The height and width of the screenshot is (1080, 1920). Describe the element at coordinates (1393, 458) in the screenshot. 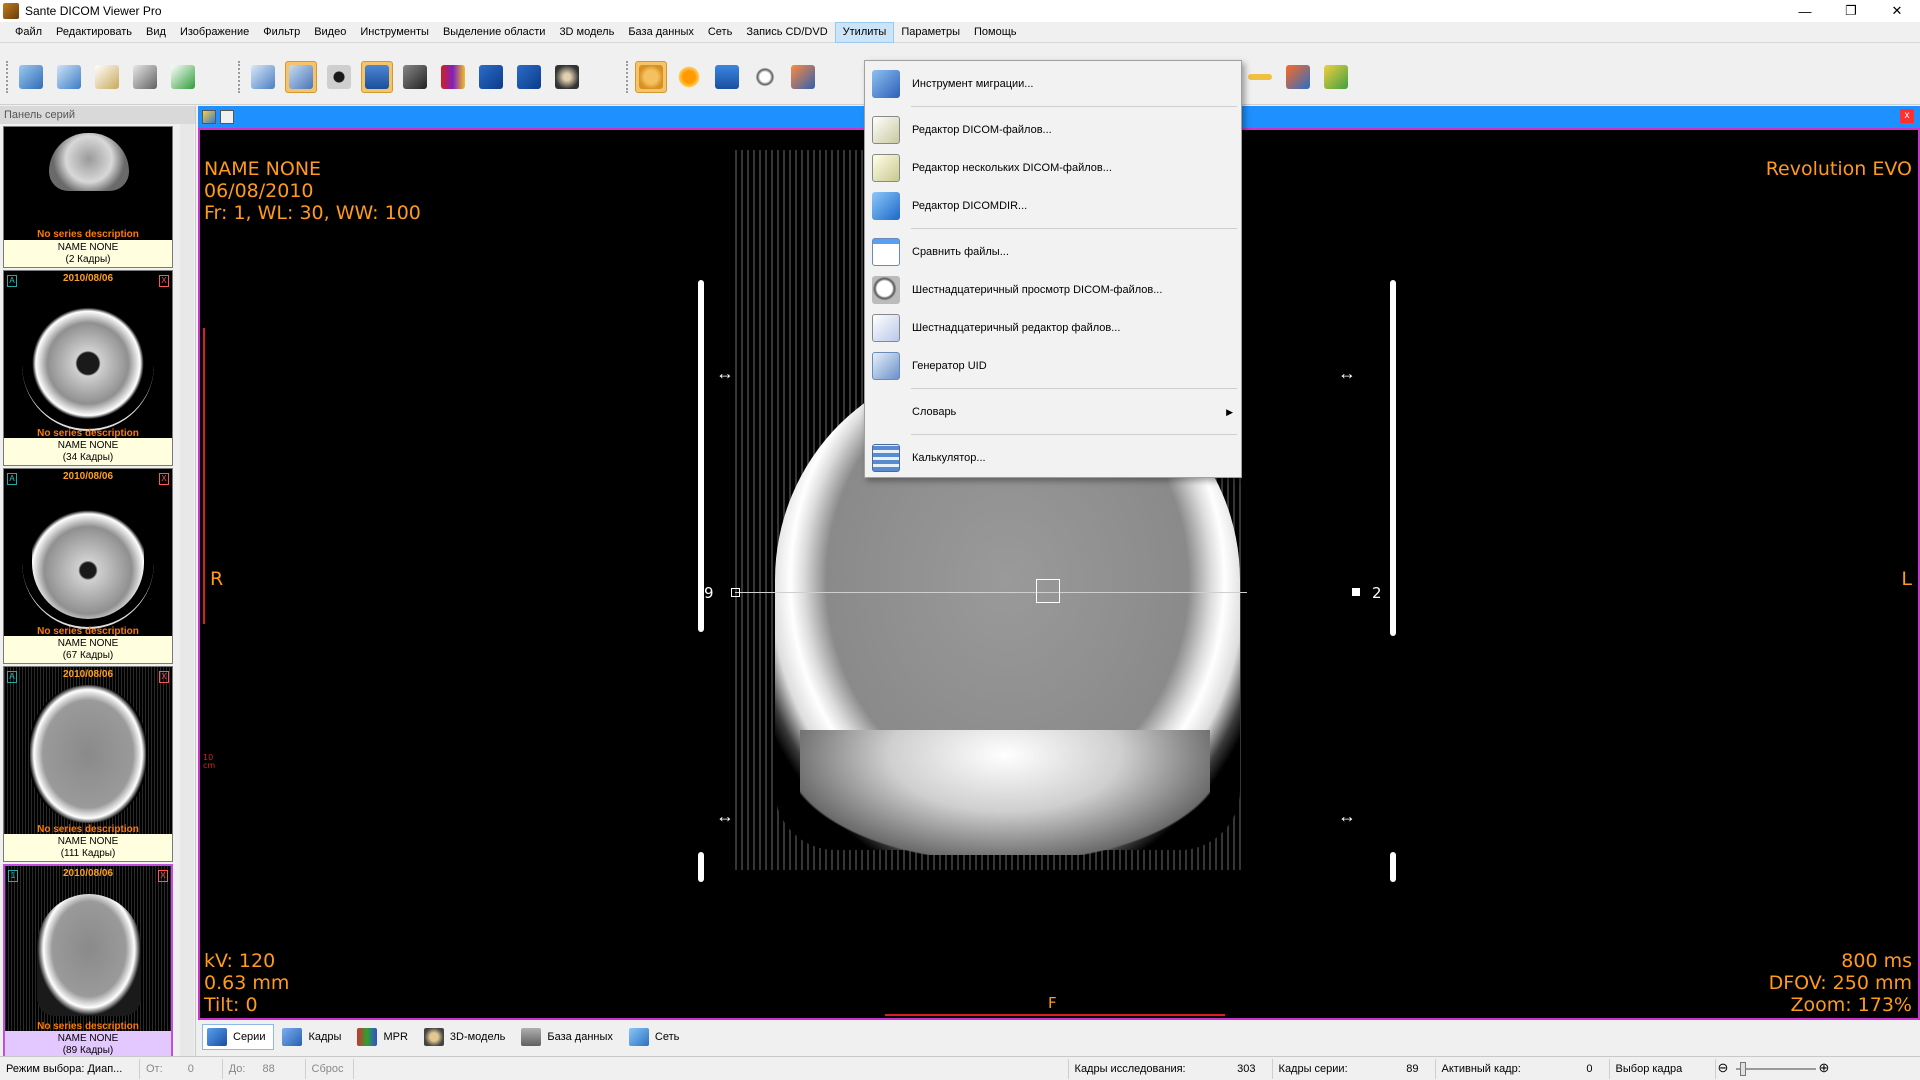

I see `slab-bracket-right` at that location.